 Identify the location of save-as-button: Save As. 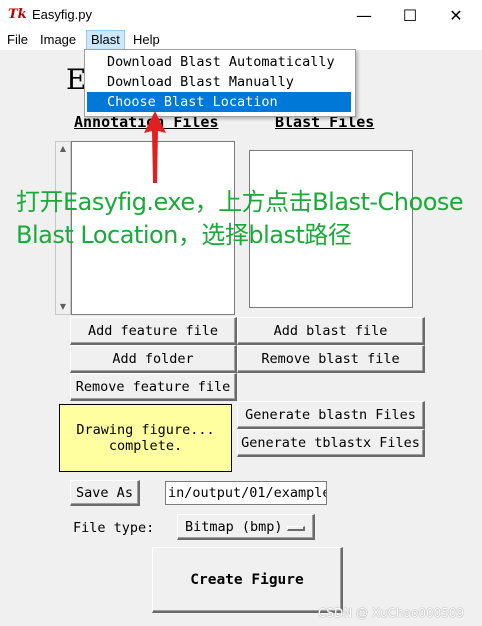
(105, 493).